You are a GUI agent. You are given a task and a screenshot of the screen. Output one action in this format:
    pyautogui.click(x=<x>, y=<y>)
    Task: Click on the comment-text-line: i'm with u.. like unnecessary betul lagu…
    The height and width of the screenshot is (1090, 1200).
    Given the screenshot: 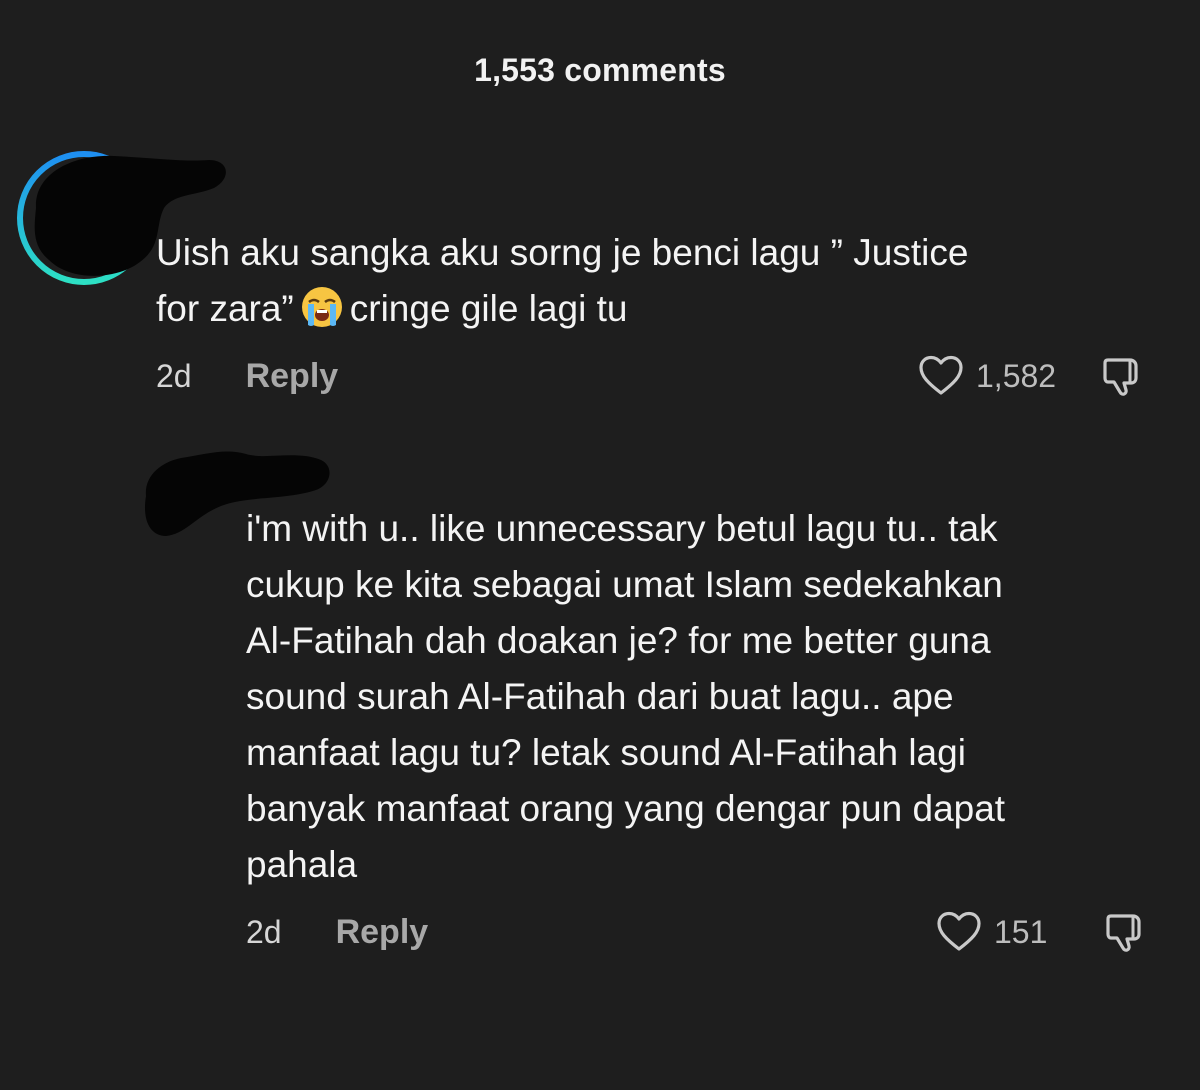 What is the action you would take?
    pyautogui.click(x=622, y=528)
    